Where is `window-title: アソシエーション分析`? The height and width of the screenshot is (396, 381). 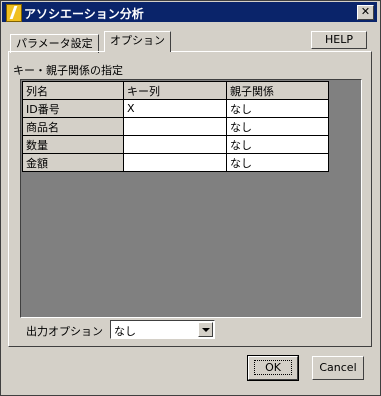
window-title: アソシエーション分析 is located at coordinates (84, 14).